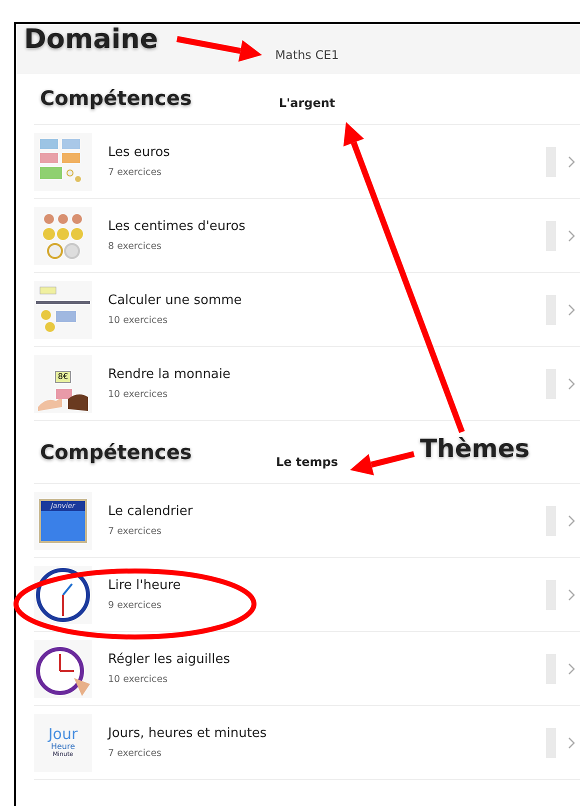 Image resolution: width=580 pixels, height=806 pixels. Describe the element at coordinates (175, 300) in the screenshot. I see `skill-title: Calculer une somme` at that location.